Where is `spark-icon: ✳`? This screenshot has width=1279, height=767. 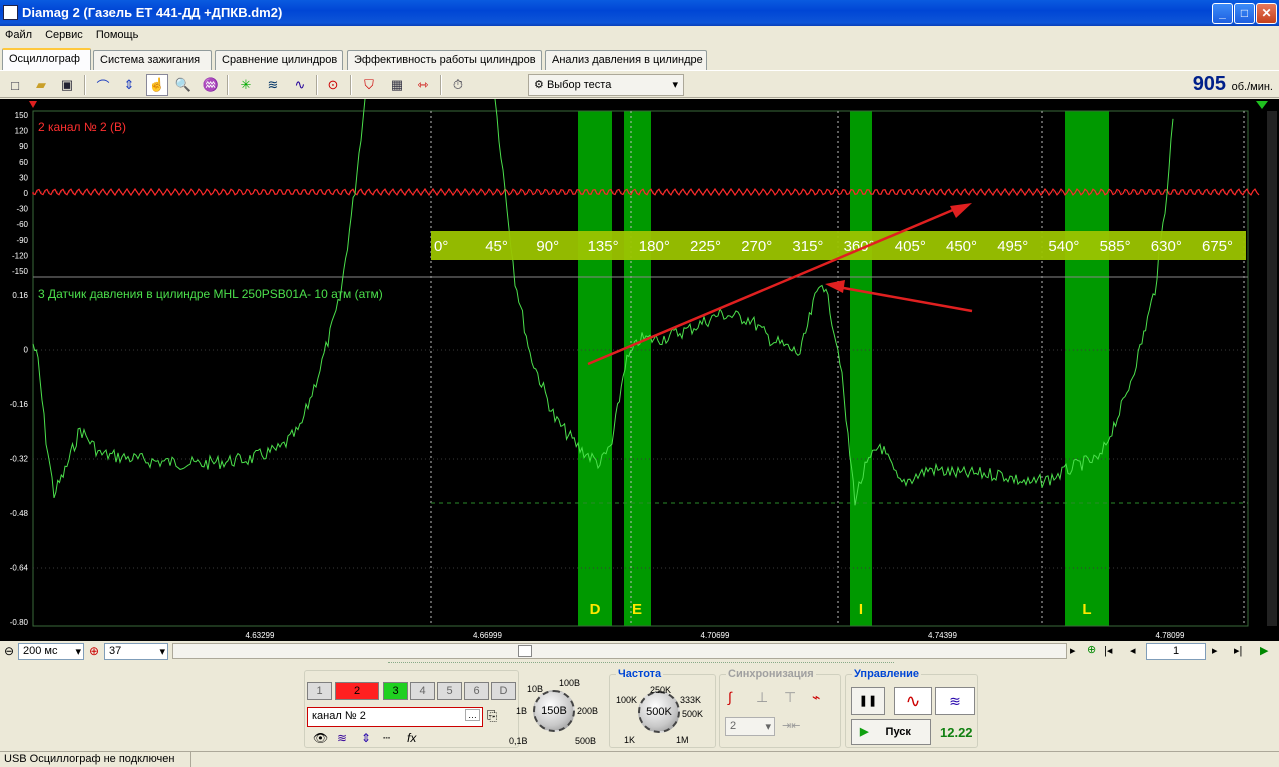 spark-icon: ✳ is located at coordinates (246, 85).